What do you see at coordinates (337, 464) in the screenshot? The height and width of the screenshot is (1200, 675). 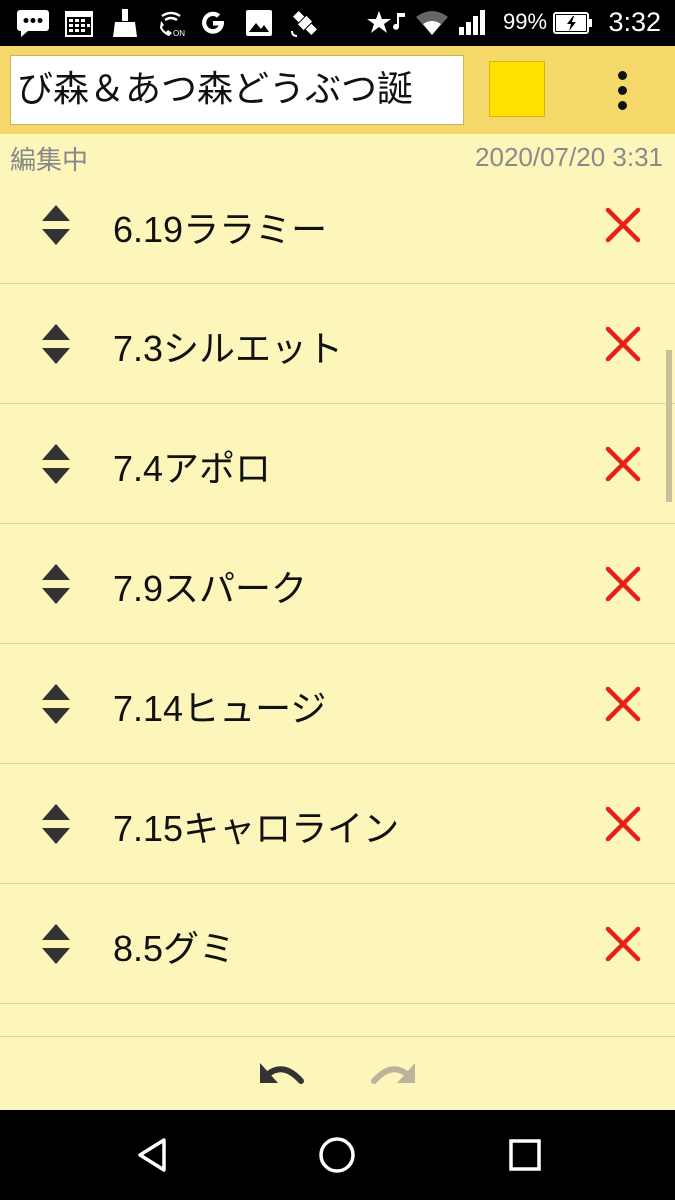 I see `list-item: 7.4アポロ` at bounding box center [337, 464].